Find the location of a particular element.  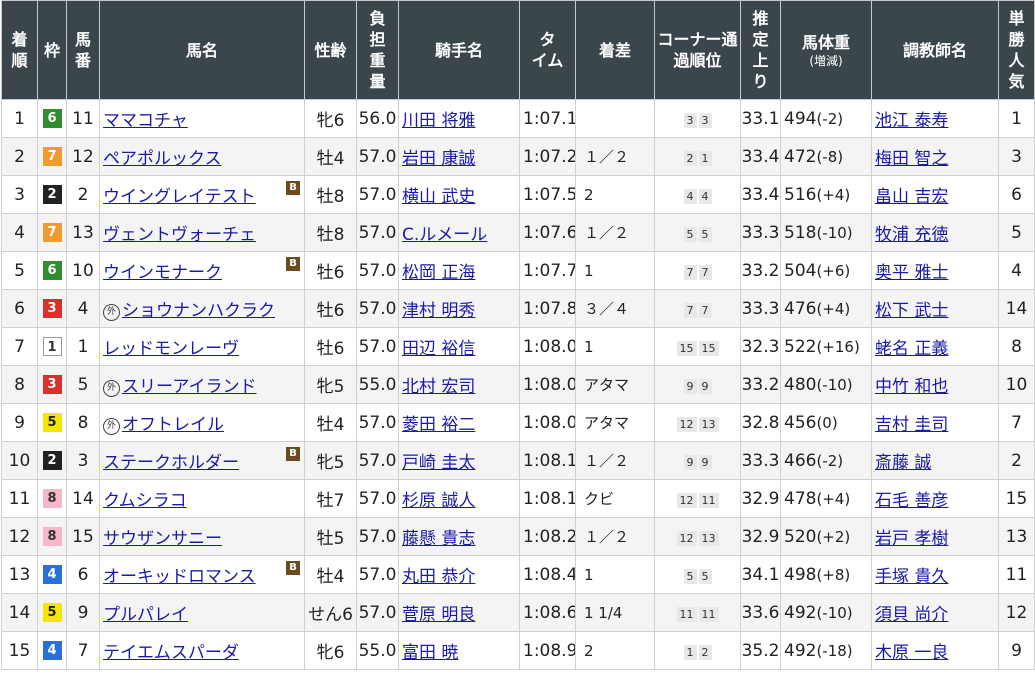

horse-name-cell: テイエムスパーダ is located at coordinates (202, 650).